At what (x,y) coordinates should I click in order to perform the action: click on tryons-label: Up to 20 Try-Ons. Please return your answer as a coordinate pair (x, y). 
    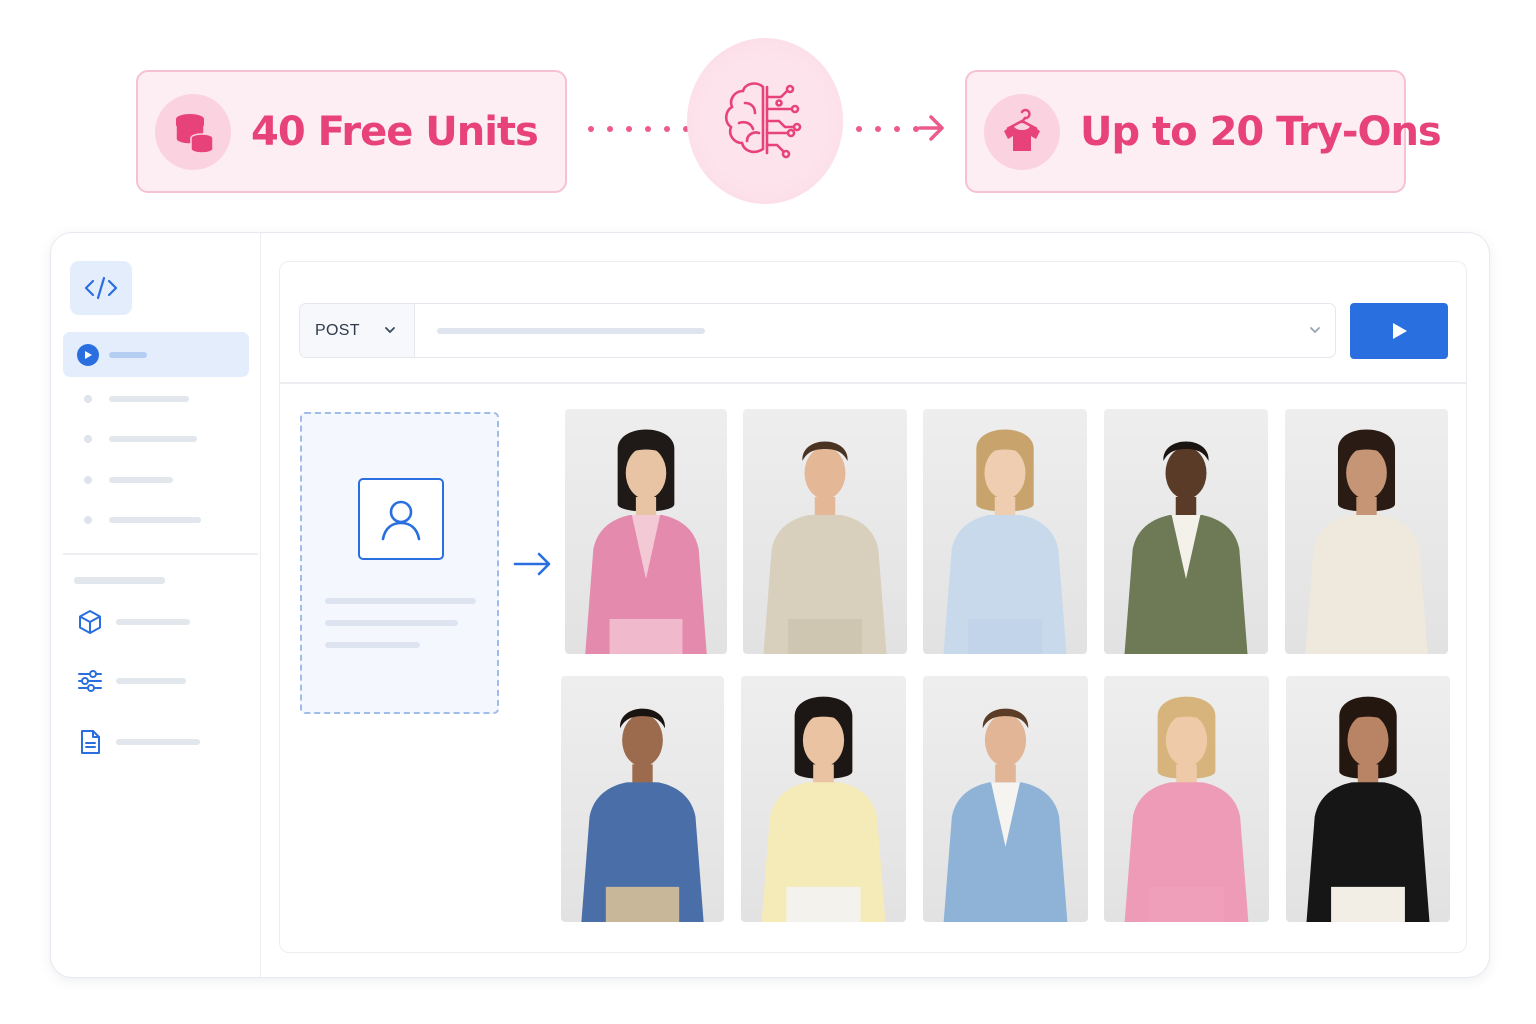
    Looking at the image, I should click on (1261, 131).